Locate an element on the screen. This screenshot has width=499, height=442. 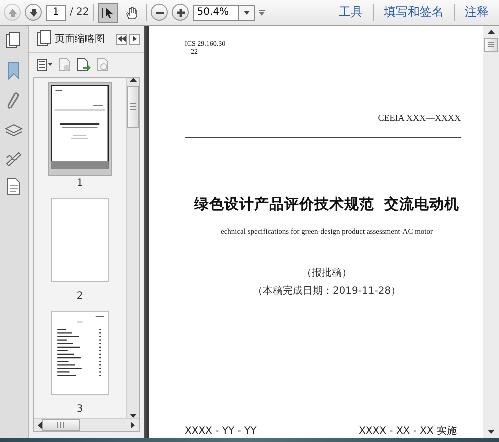
bookmark-icon is located at coordinates (14, 71).